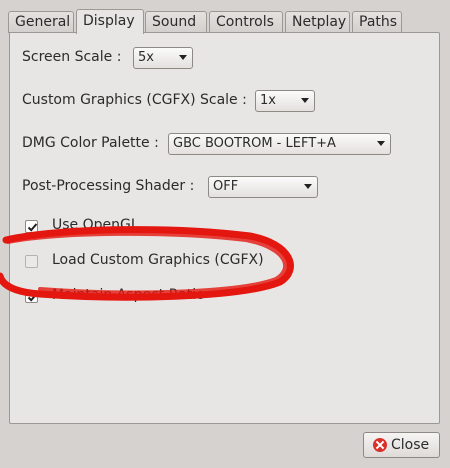  What do you see at coordinates (317, 22) in the screenshot?
I see `tab-netplay: Netplay` at bounding box center [317, 22].